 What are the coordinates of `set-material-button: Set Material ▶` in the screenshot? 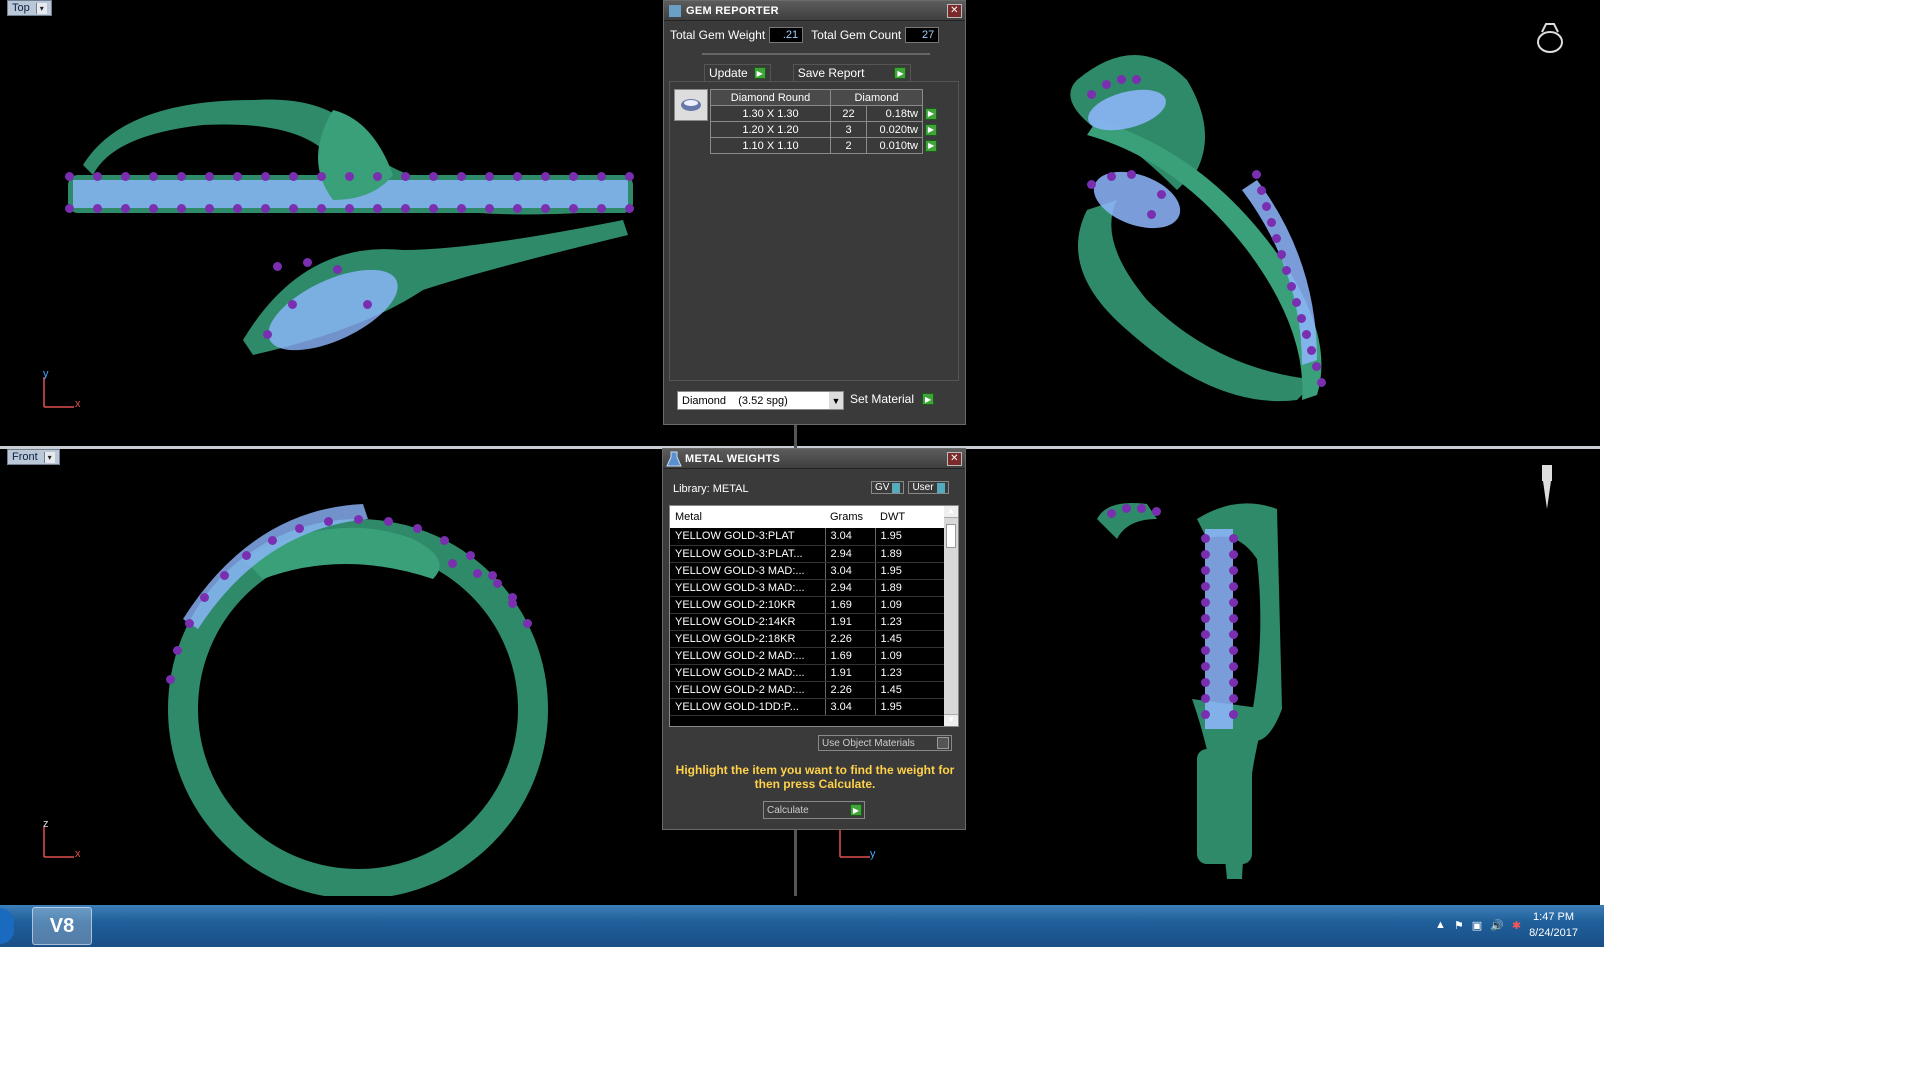 It's located at (892, 399).